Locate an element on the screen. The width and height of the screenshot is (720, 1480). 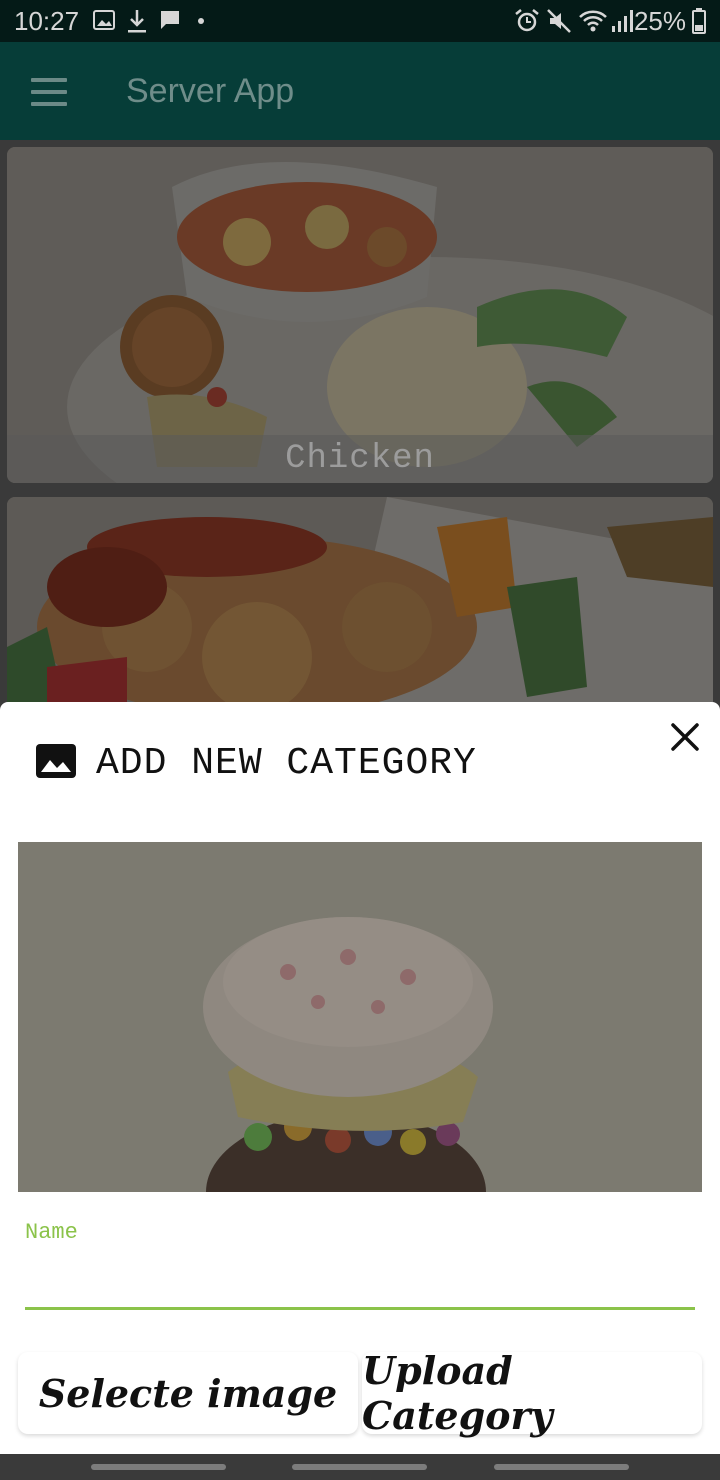
status-bar: 10:27 25% is located at coordinates (360, 21).